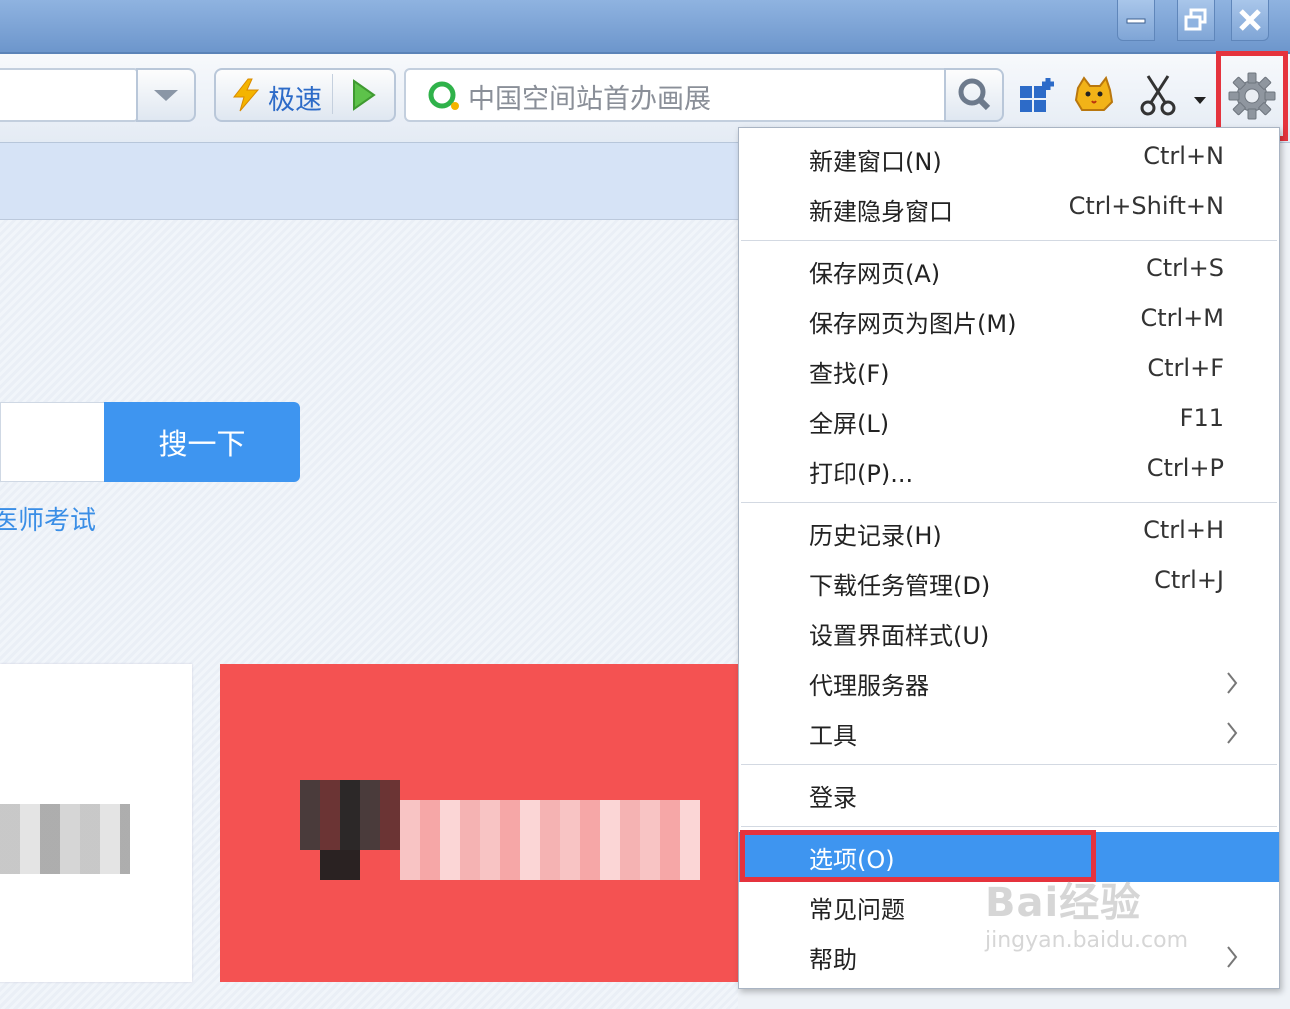  I want to click on address-bar: 中国空间站首办画展, so click(676, 95).